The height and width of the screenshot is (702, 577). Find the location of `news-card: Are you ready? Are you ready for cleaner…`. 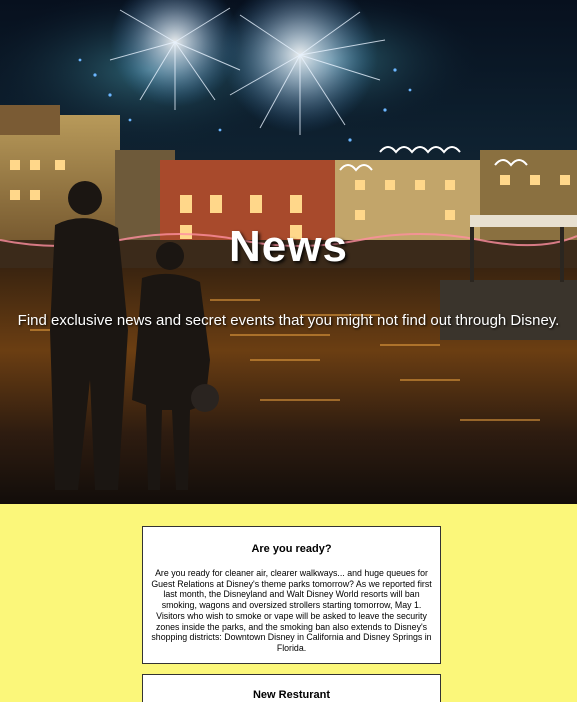

news-card: Are you ready? Are you ready for cleaner… is located at coordinates (291, 595).